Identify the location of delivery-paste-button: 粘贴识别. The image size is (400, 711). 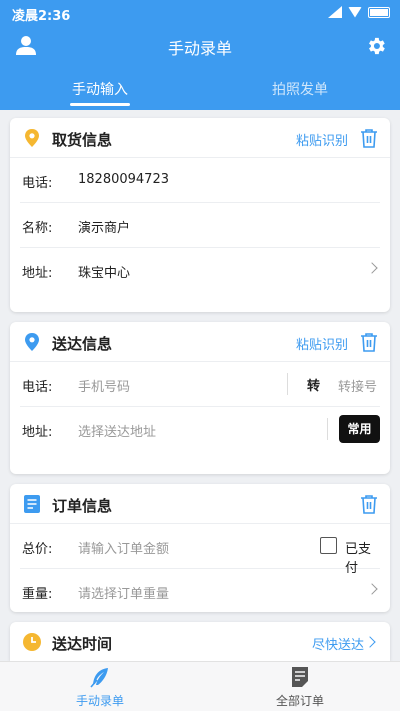
(322, 343).